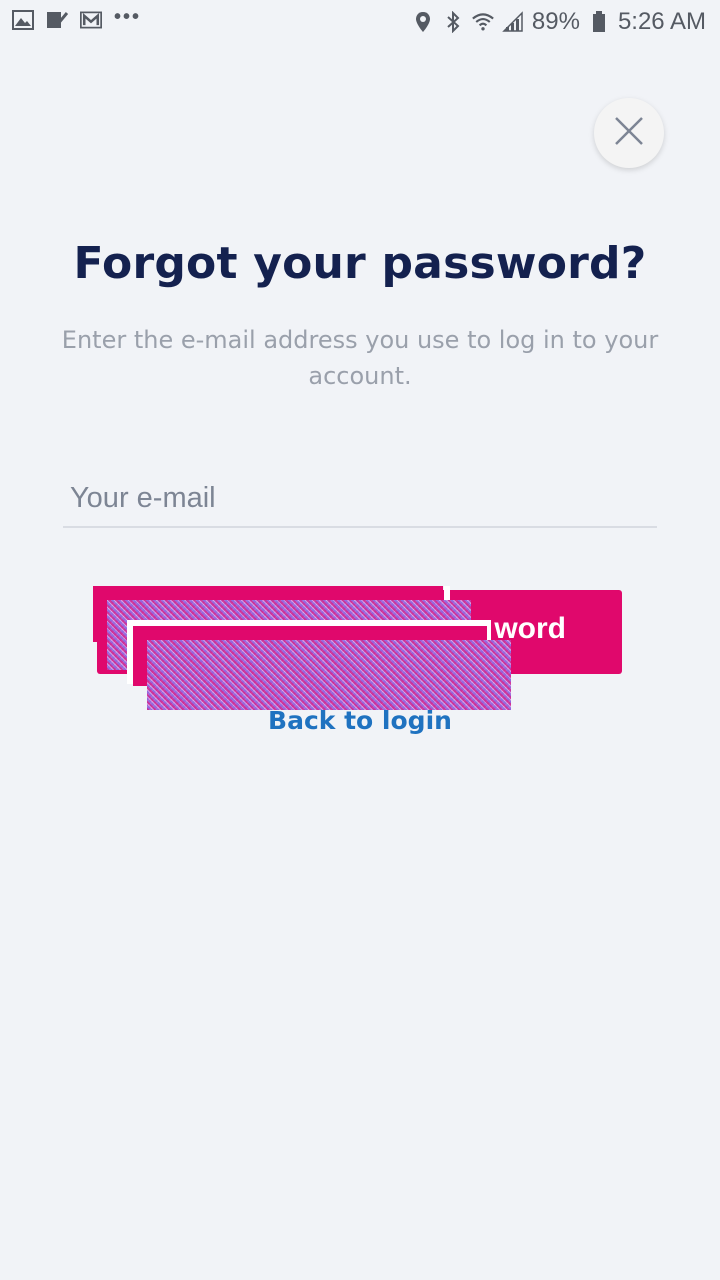 The width and height of the screenshot is (720, 1280). Describe the element at coordinates (555, 21) in the screenshot. I see `battery-percent: 89%` at that location.